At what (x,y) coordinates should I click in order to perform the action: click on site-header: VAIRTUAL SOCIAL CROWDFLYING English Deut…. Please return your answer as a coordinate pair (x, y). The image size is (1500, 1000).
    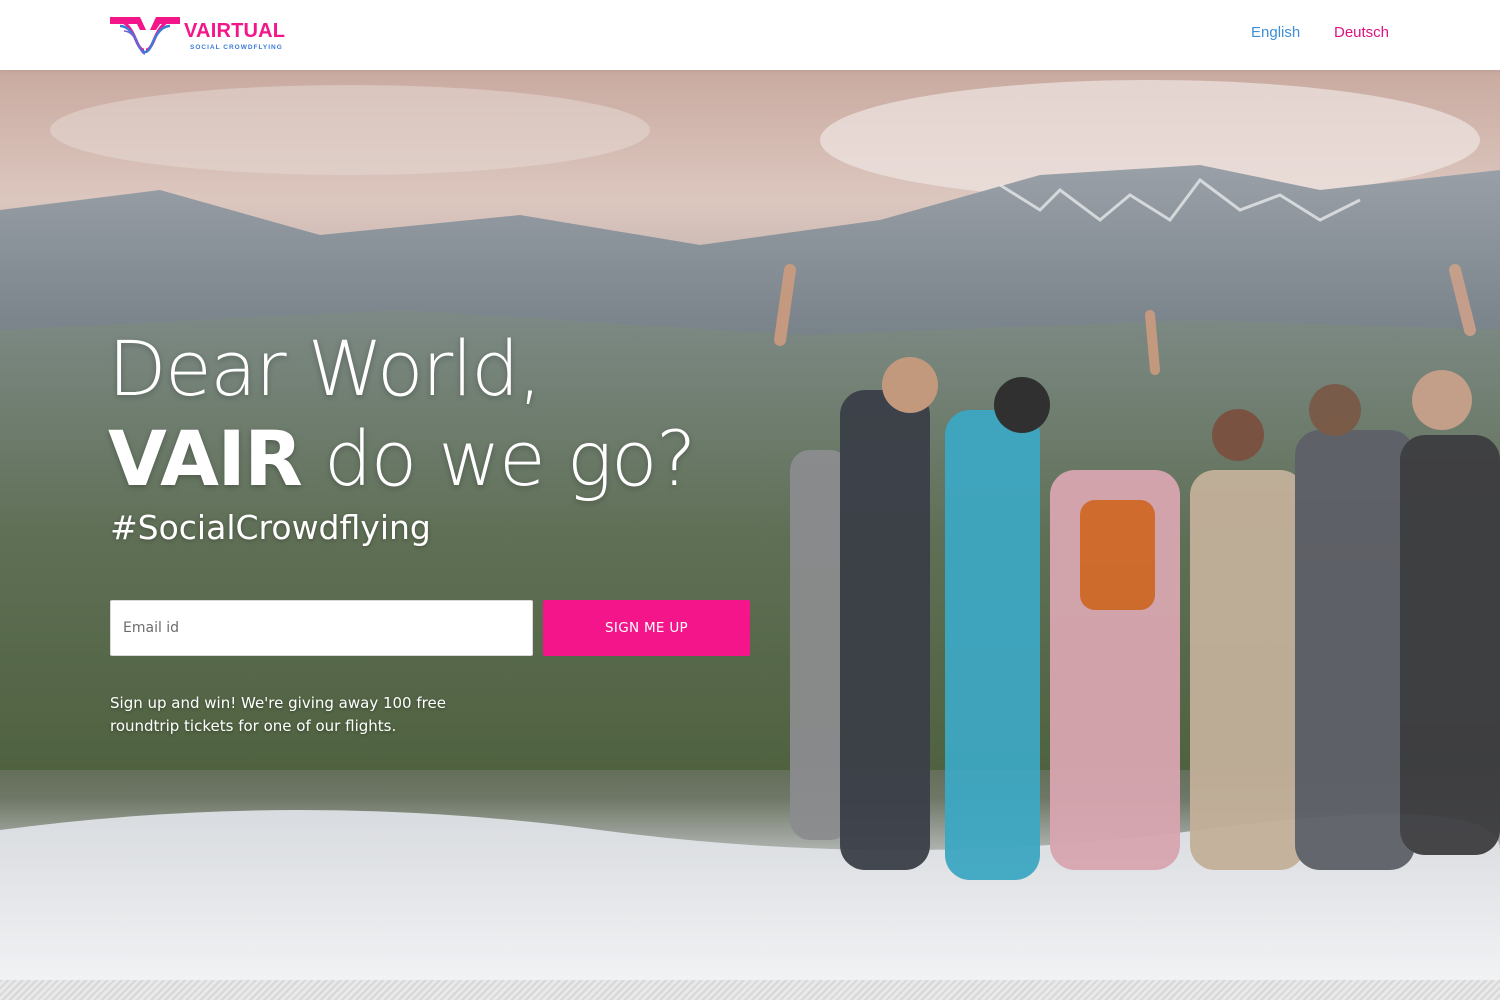
    Looking at the image, I should click on (750, 35).